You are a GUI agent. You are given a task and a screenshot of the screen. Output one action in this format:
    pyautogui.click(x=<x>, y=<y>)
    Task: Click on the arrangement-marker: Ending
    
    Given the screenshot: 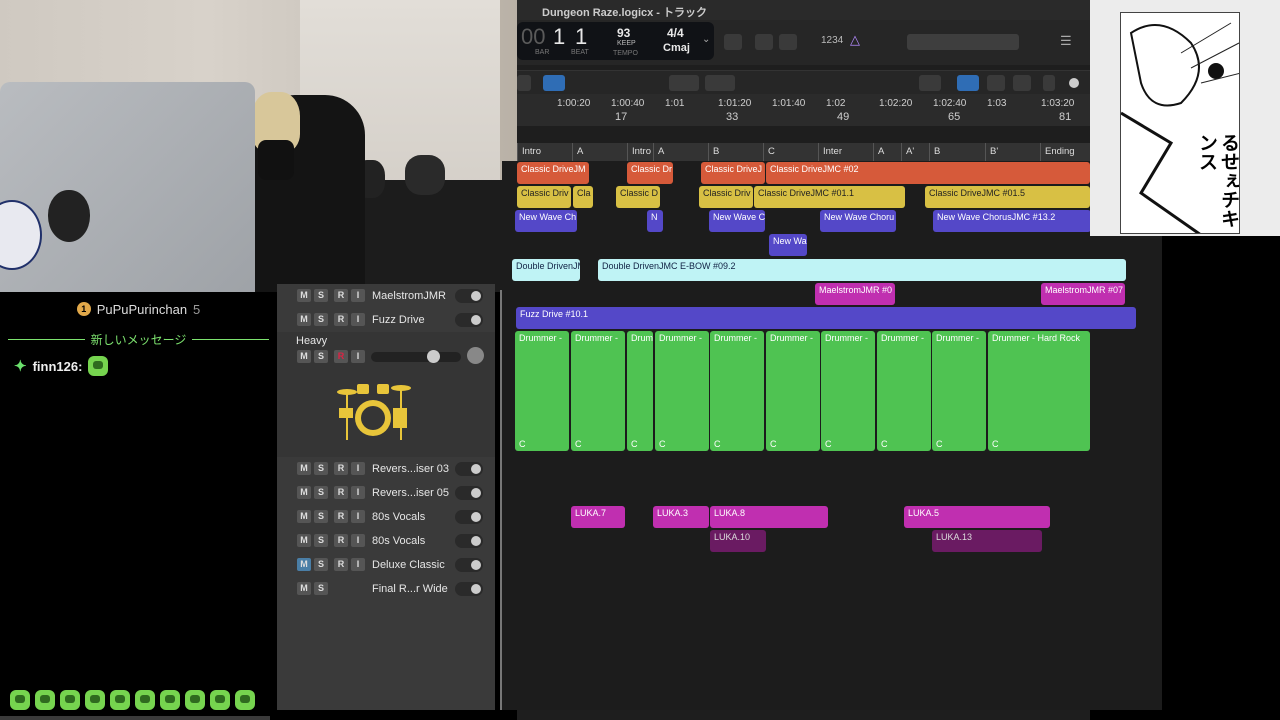 What is the action you would take?
    pyautogui.click(x=1065, y=152)
    